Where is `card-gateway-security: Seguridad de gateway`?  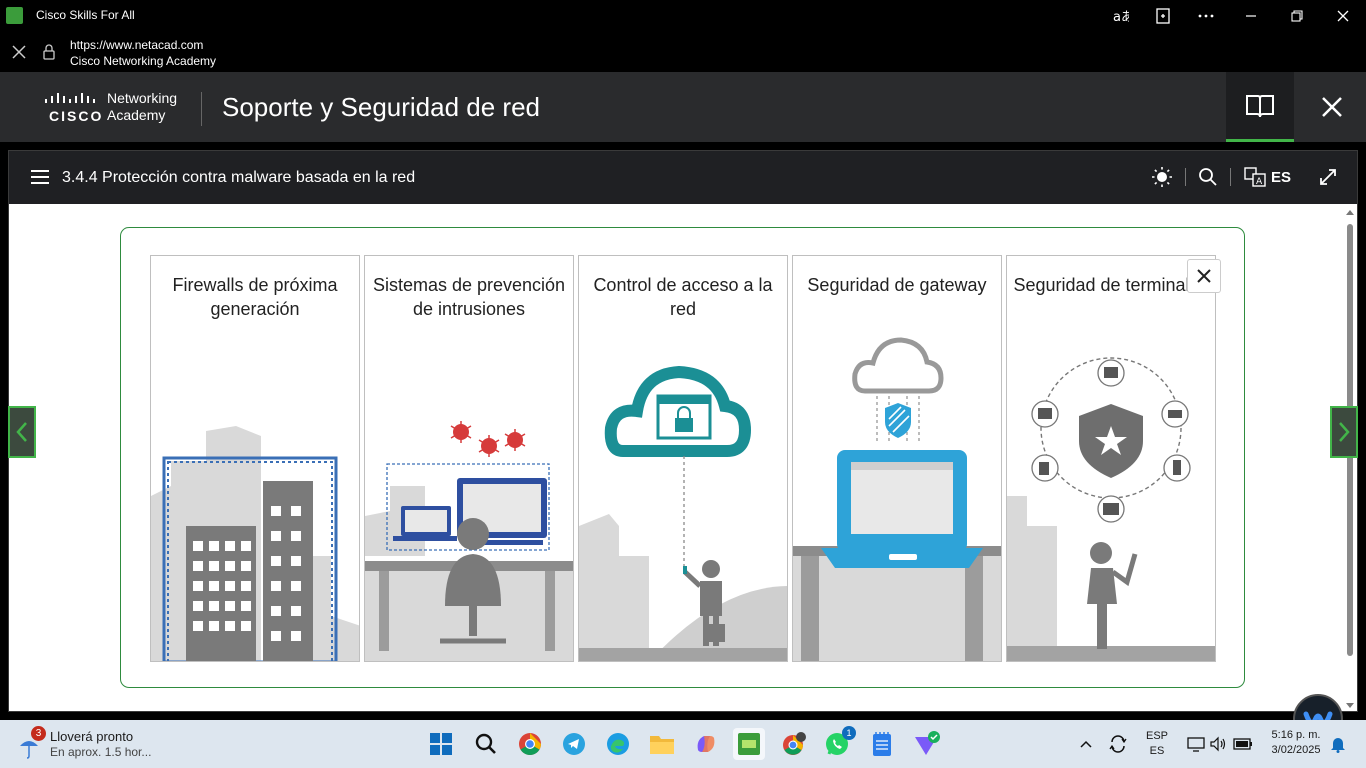
card-gateway-security: Seguridad de gateway is located at coordinates (897, 458).